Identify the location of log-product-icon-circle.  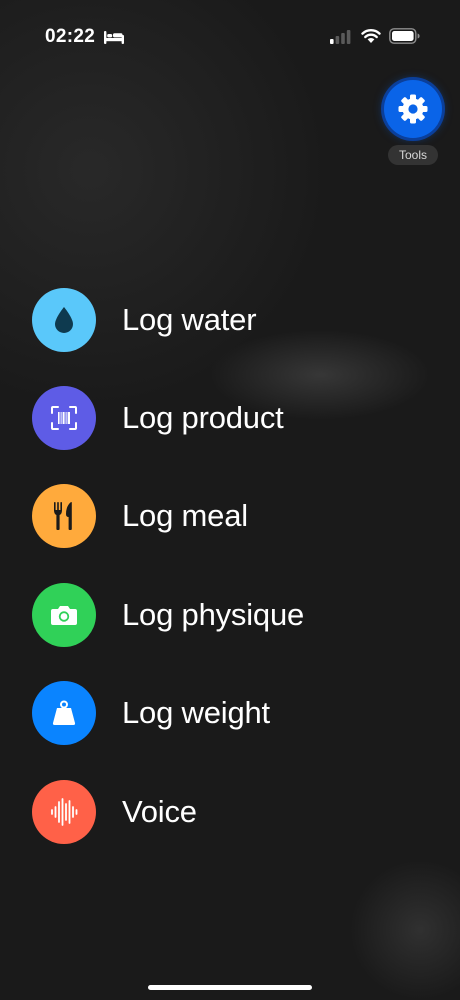
(64, 418).